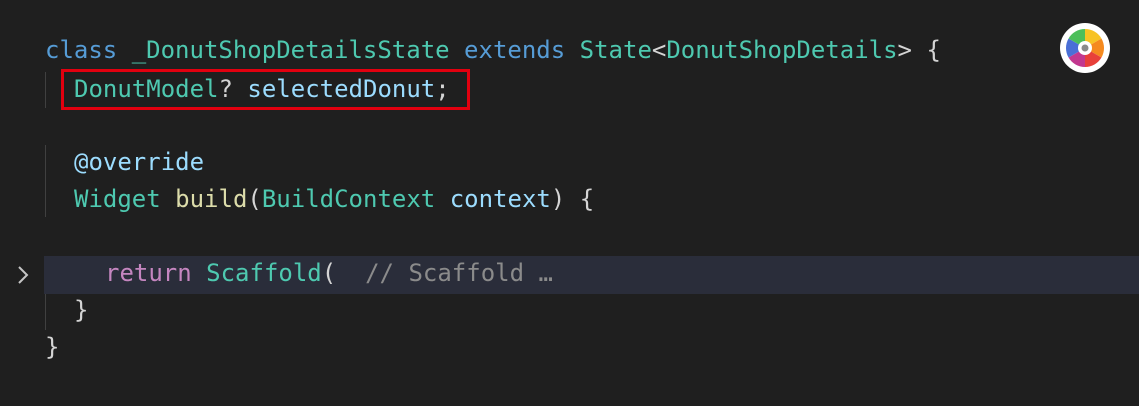  Describe the element at coordinates (587, 199) in the screenshot. I see `brace-open: {` at that location.